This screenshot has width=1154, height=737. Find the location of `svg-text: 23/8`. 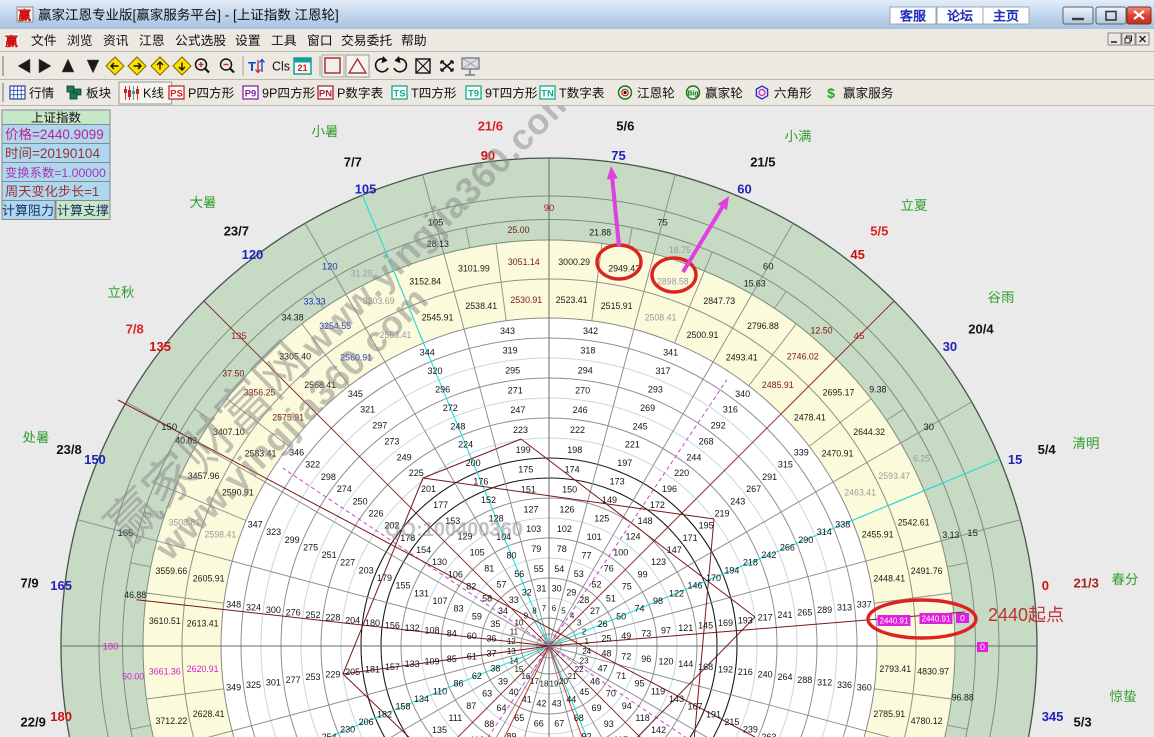

svg-text: 23/8 is located at coordinates (68, 449).